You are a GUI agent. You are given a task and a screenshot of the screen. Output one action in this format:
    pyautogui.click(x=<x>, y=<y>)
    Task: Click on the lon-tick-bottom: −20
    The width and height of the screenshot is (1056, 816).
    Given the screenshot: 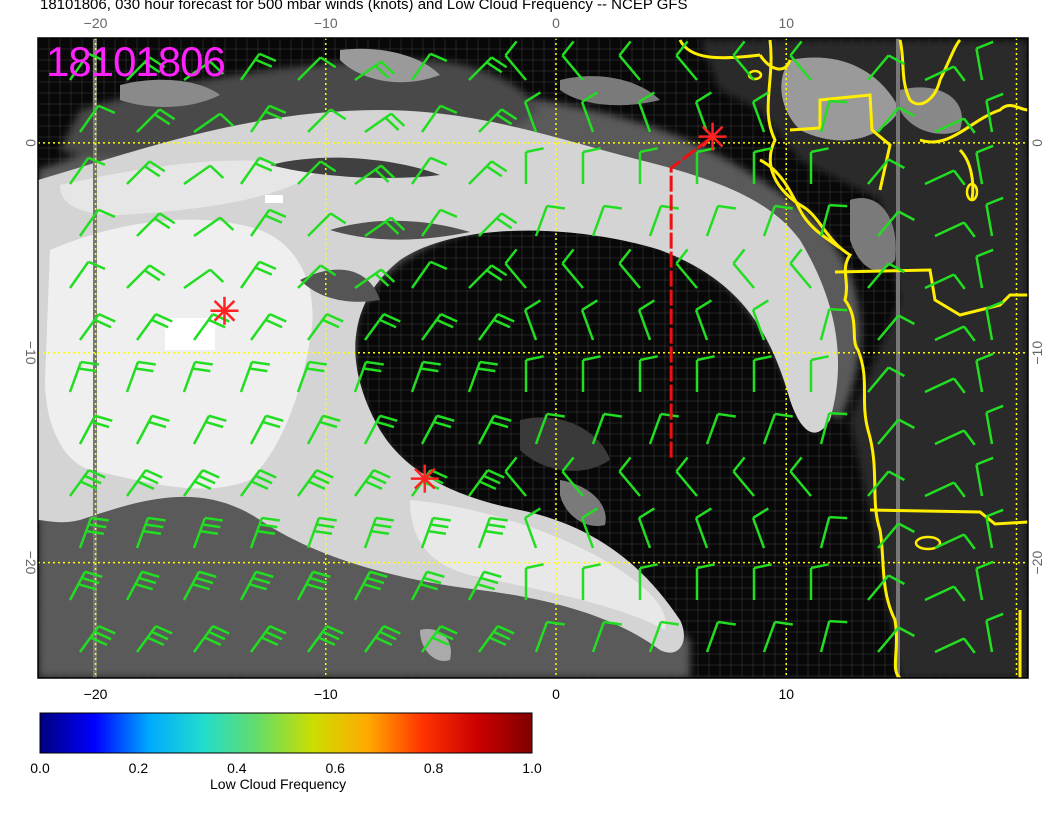 What is the action you would take?
    pyautogui.click(x=96, y=694)
    